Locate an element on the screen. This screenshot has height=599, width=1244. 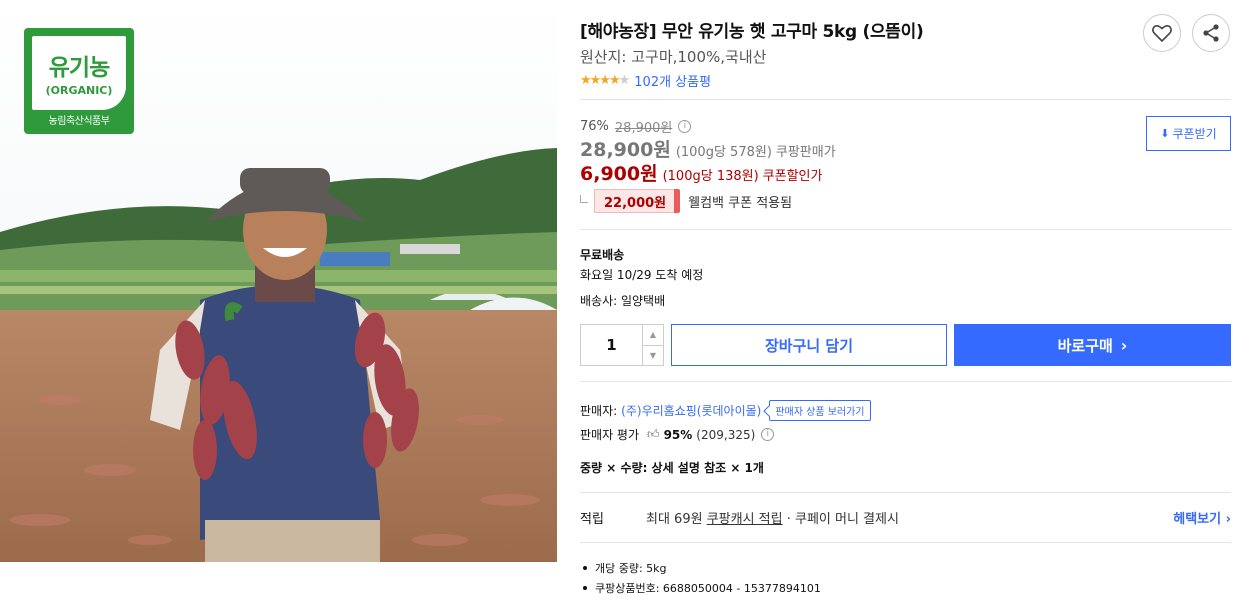
buy-now-label: 바로구매 is located at coordinates (1085, 345).